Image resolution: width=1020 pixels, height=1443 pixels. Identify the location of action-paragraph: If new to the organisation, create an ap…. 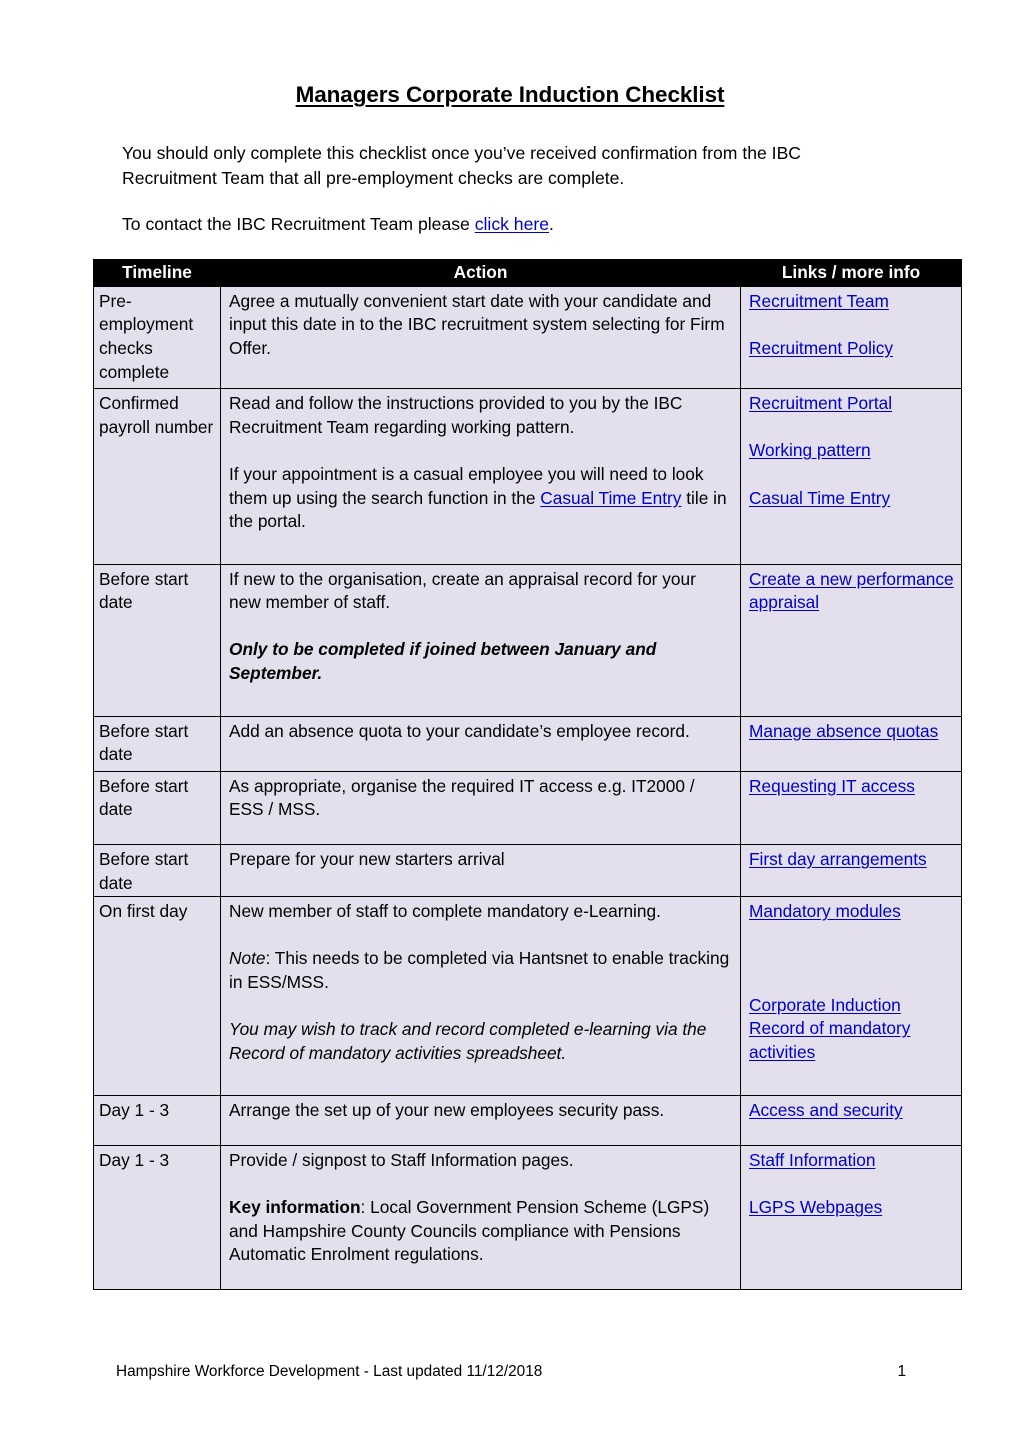
(462, 590).